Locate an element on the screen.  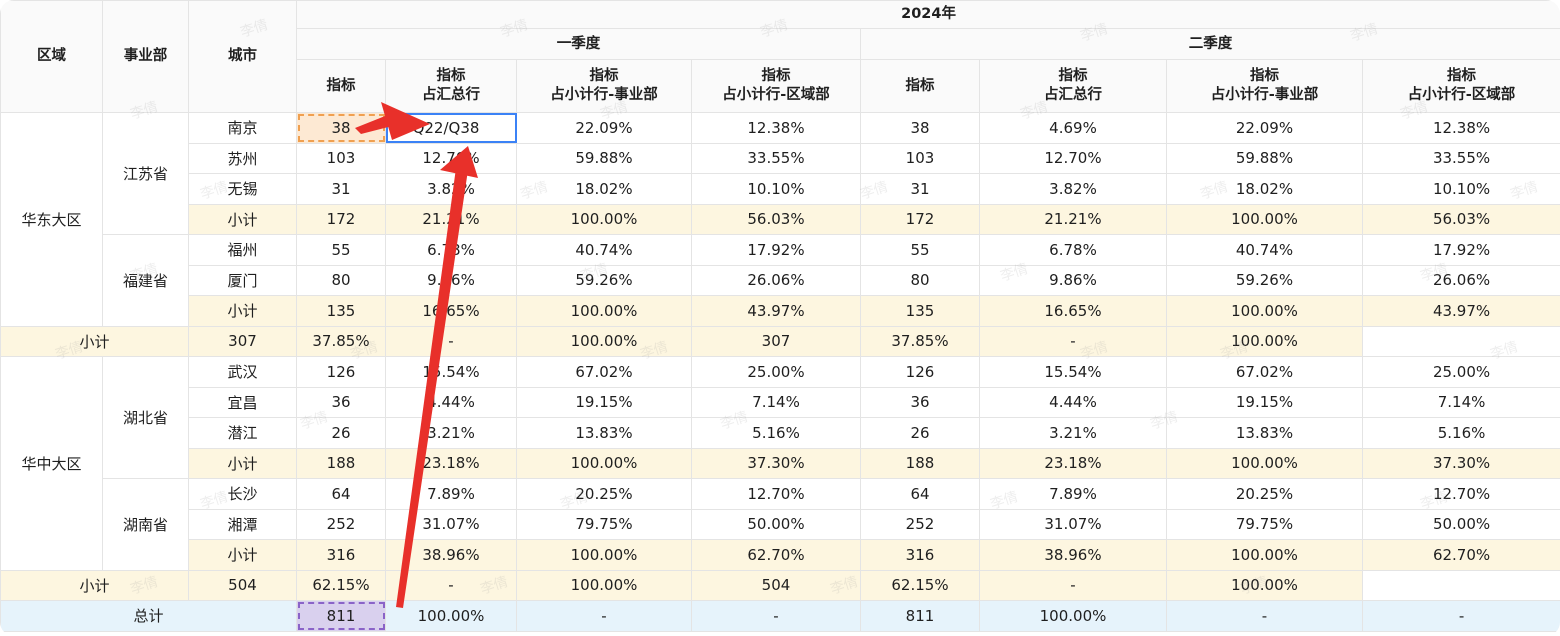
bu-cell: 江苏省 is located at coordinates (145, 173).